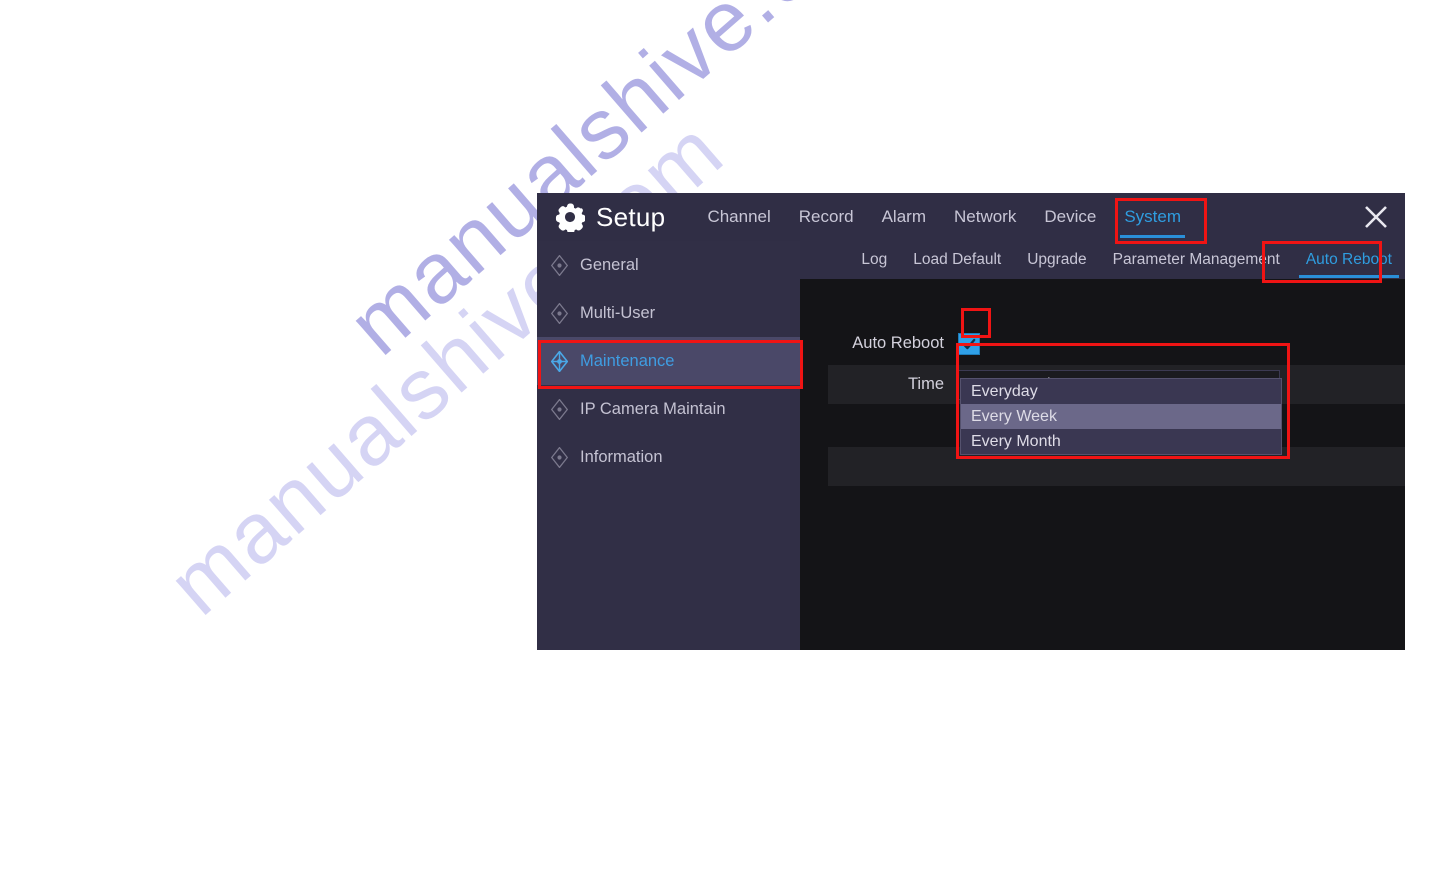 The image size is (1440, 893). What do you see at coordinates (621, 456) in the screenshot?
I see `sidebar-item-label: Information` at bounding box center [621, 456].